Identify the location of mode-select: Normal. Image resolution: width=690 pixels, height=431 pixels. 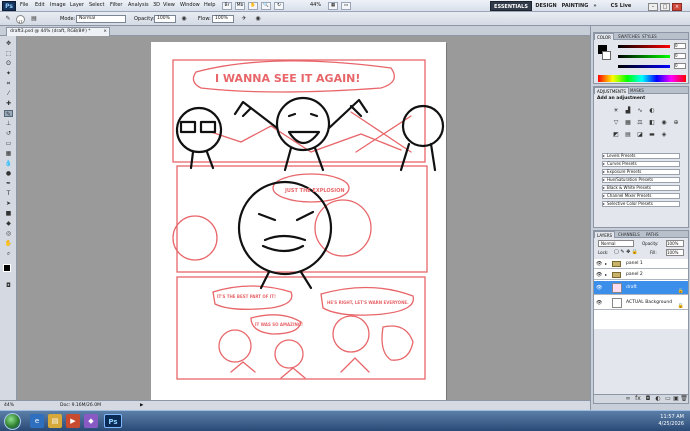
(101, 19).